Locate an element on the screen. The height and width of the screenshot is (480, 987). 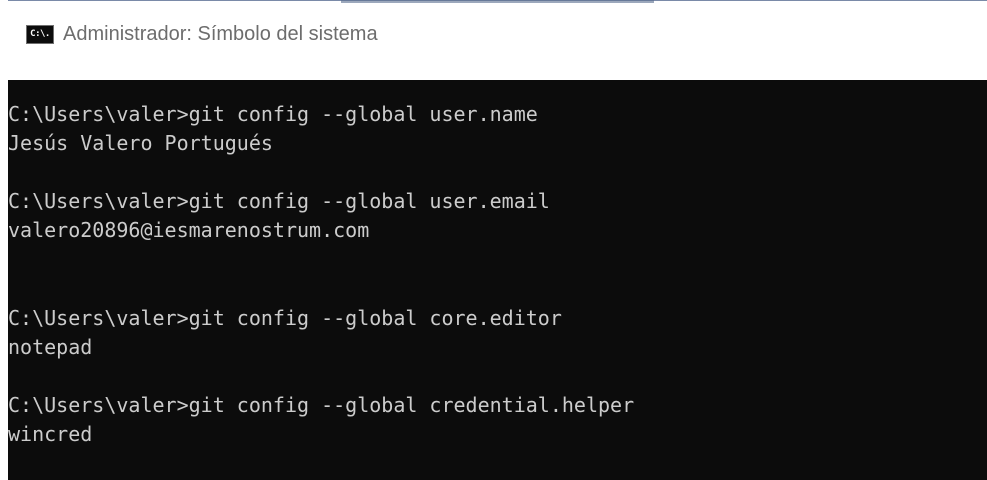
window-title: Administrador: Símbolo del sistema is located at coordinates (220, 33).